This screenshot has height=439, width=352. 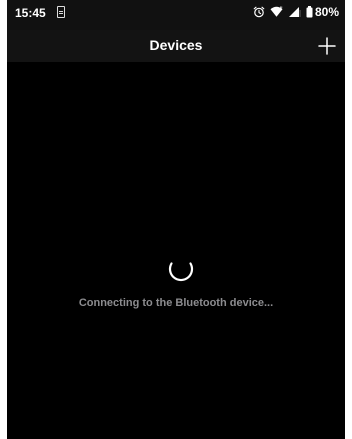 I want to click on alarm-icon, so click(x=259, y=12).